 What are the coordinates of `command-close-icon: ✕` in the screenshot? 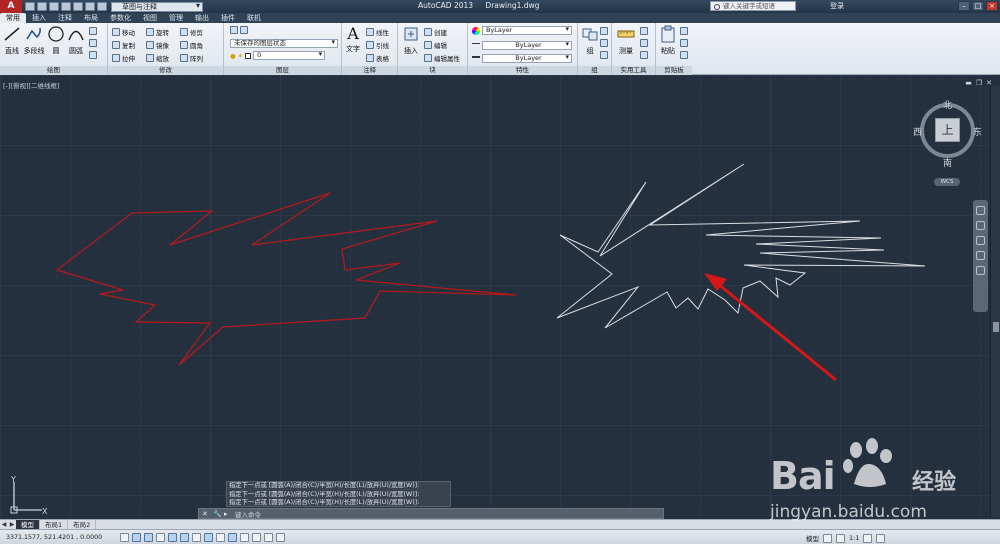 It's located at (206, 514).